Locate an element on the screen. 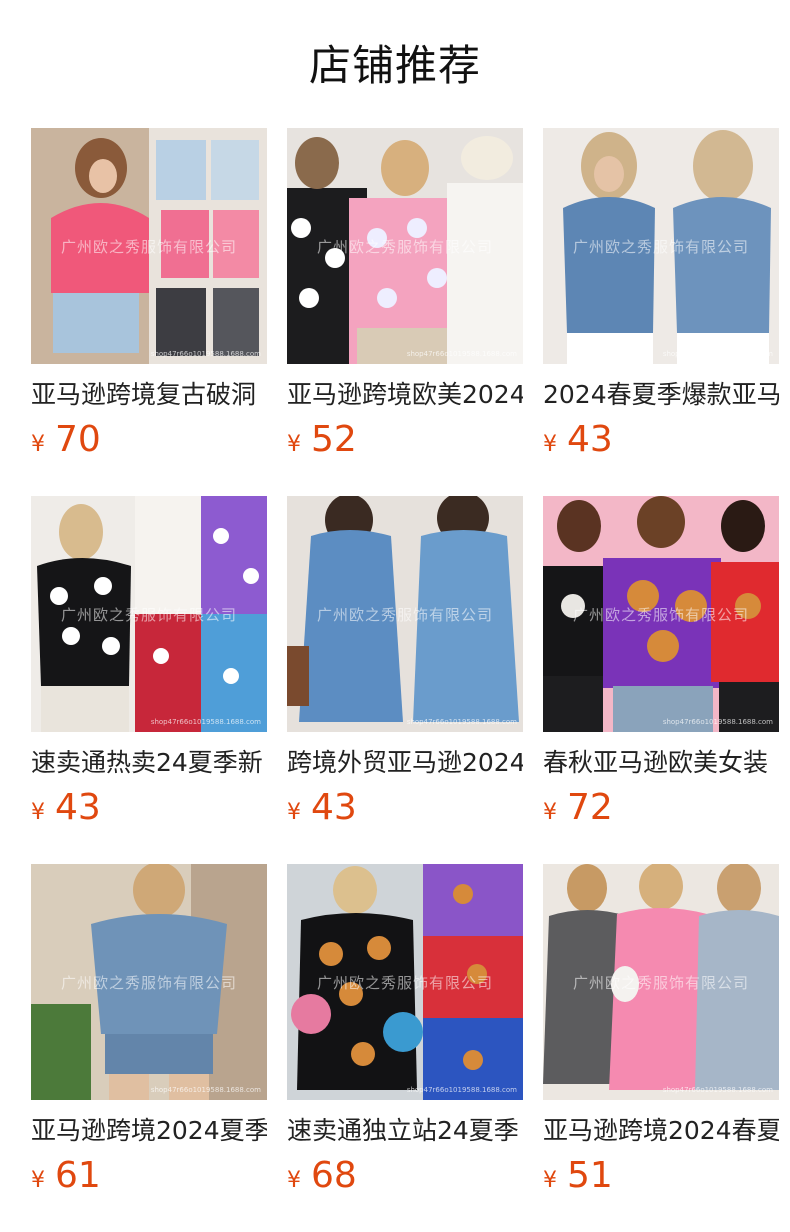 This screenshot has width=790, height=1232. page-title: 店铺推荐 is located at coordinates (394, 65).